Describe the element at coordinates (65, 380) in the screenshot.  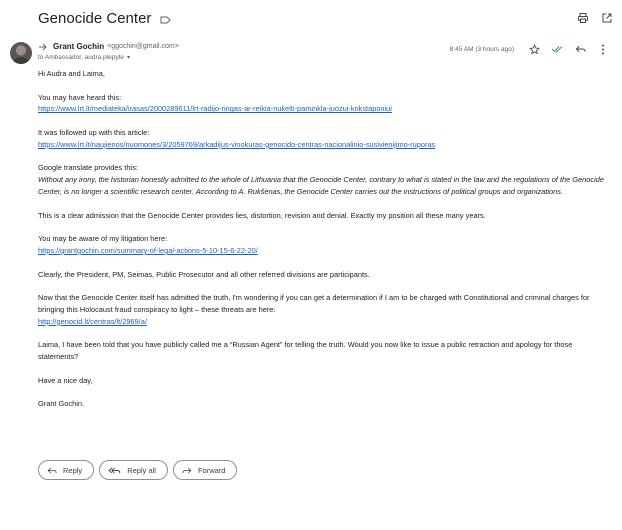
I see `closing: Have a nice day,` at that location.